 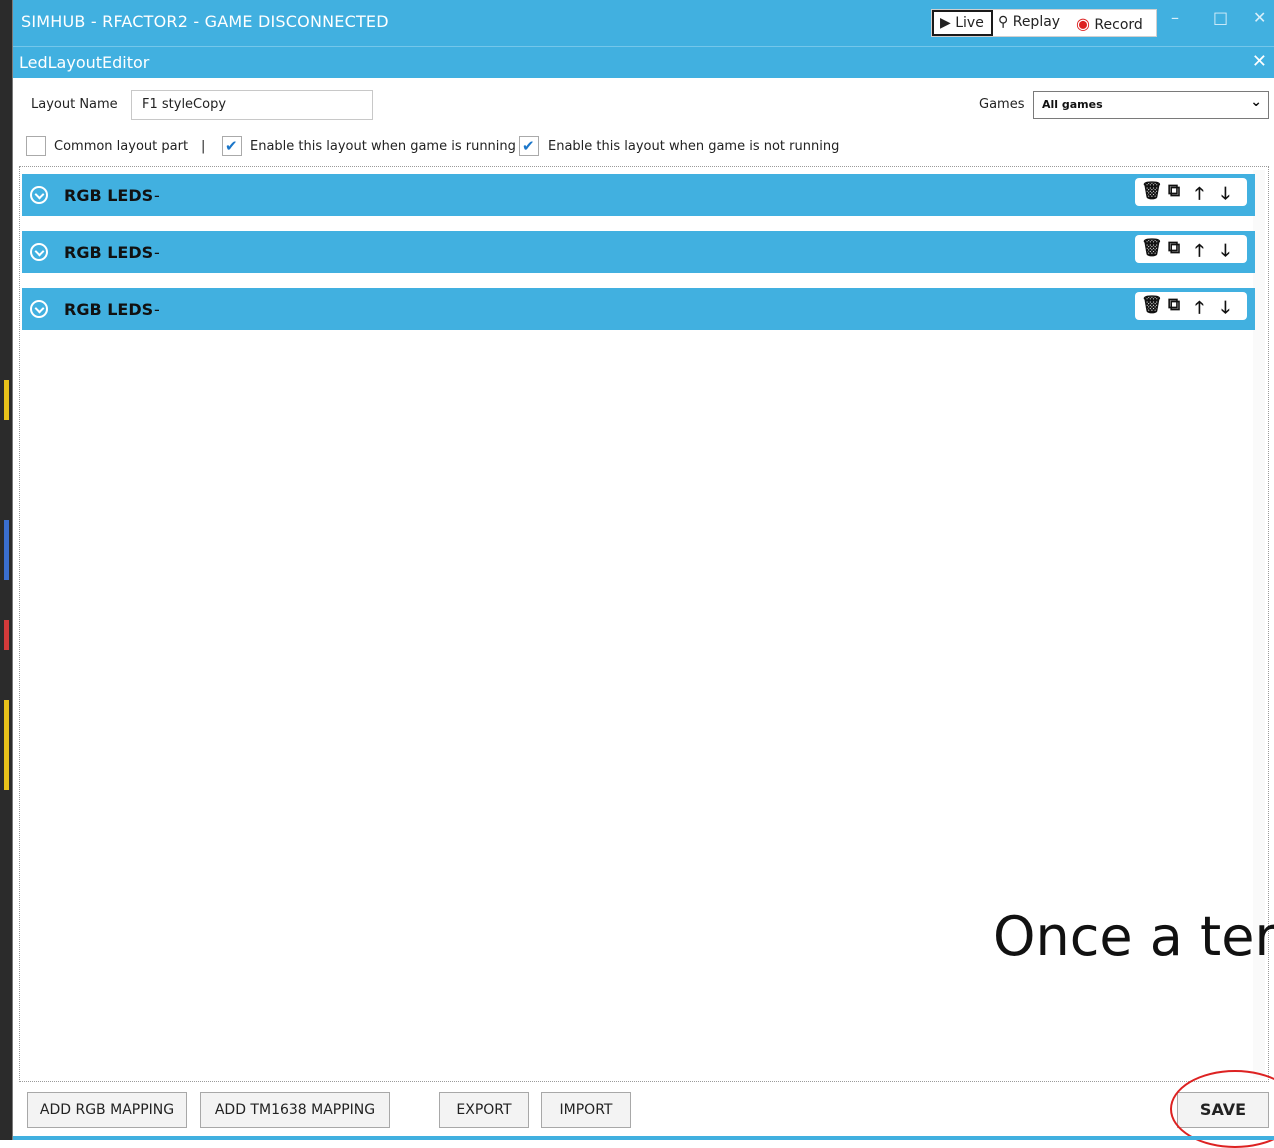 I want to click on maximize-icon: □, so click(x=1220, y=17).